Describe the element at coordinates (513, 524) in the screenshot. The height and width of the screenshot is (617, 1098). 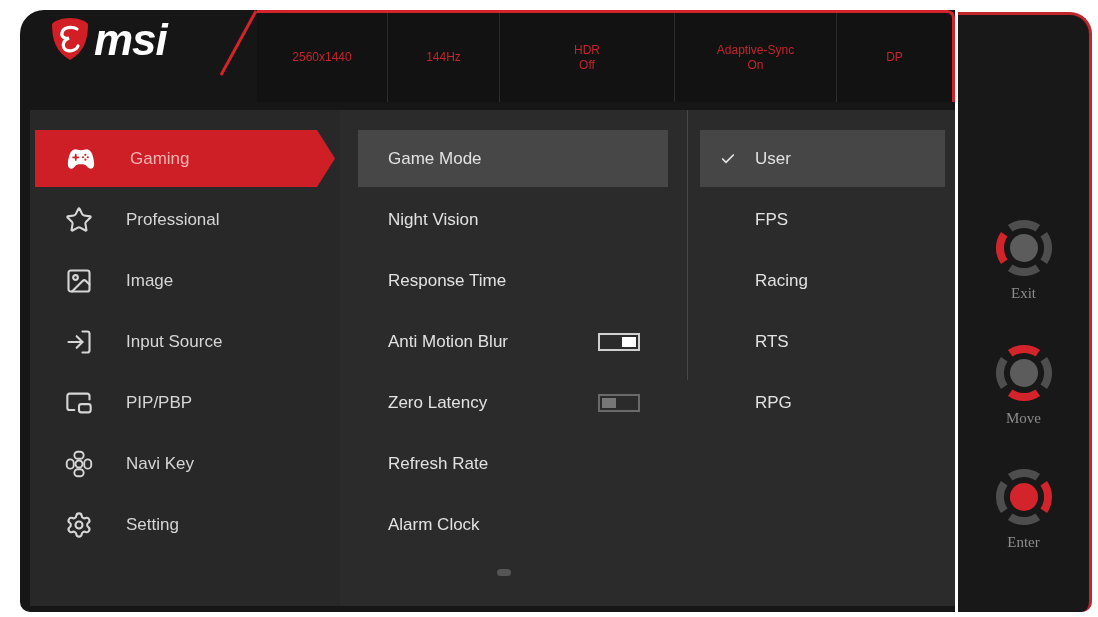
I see `submenu-item: Alarm Clock` at that location.